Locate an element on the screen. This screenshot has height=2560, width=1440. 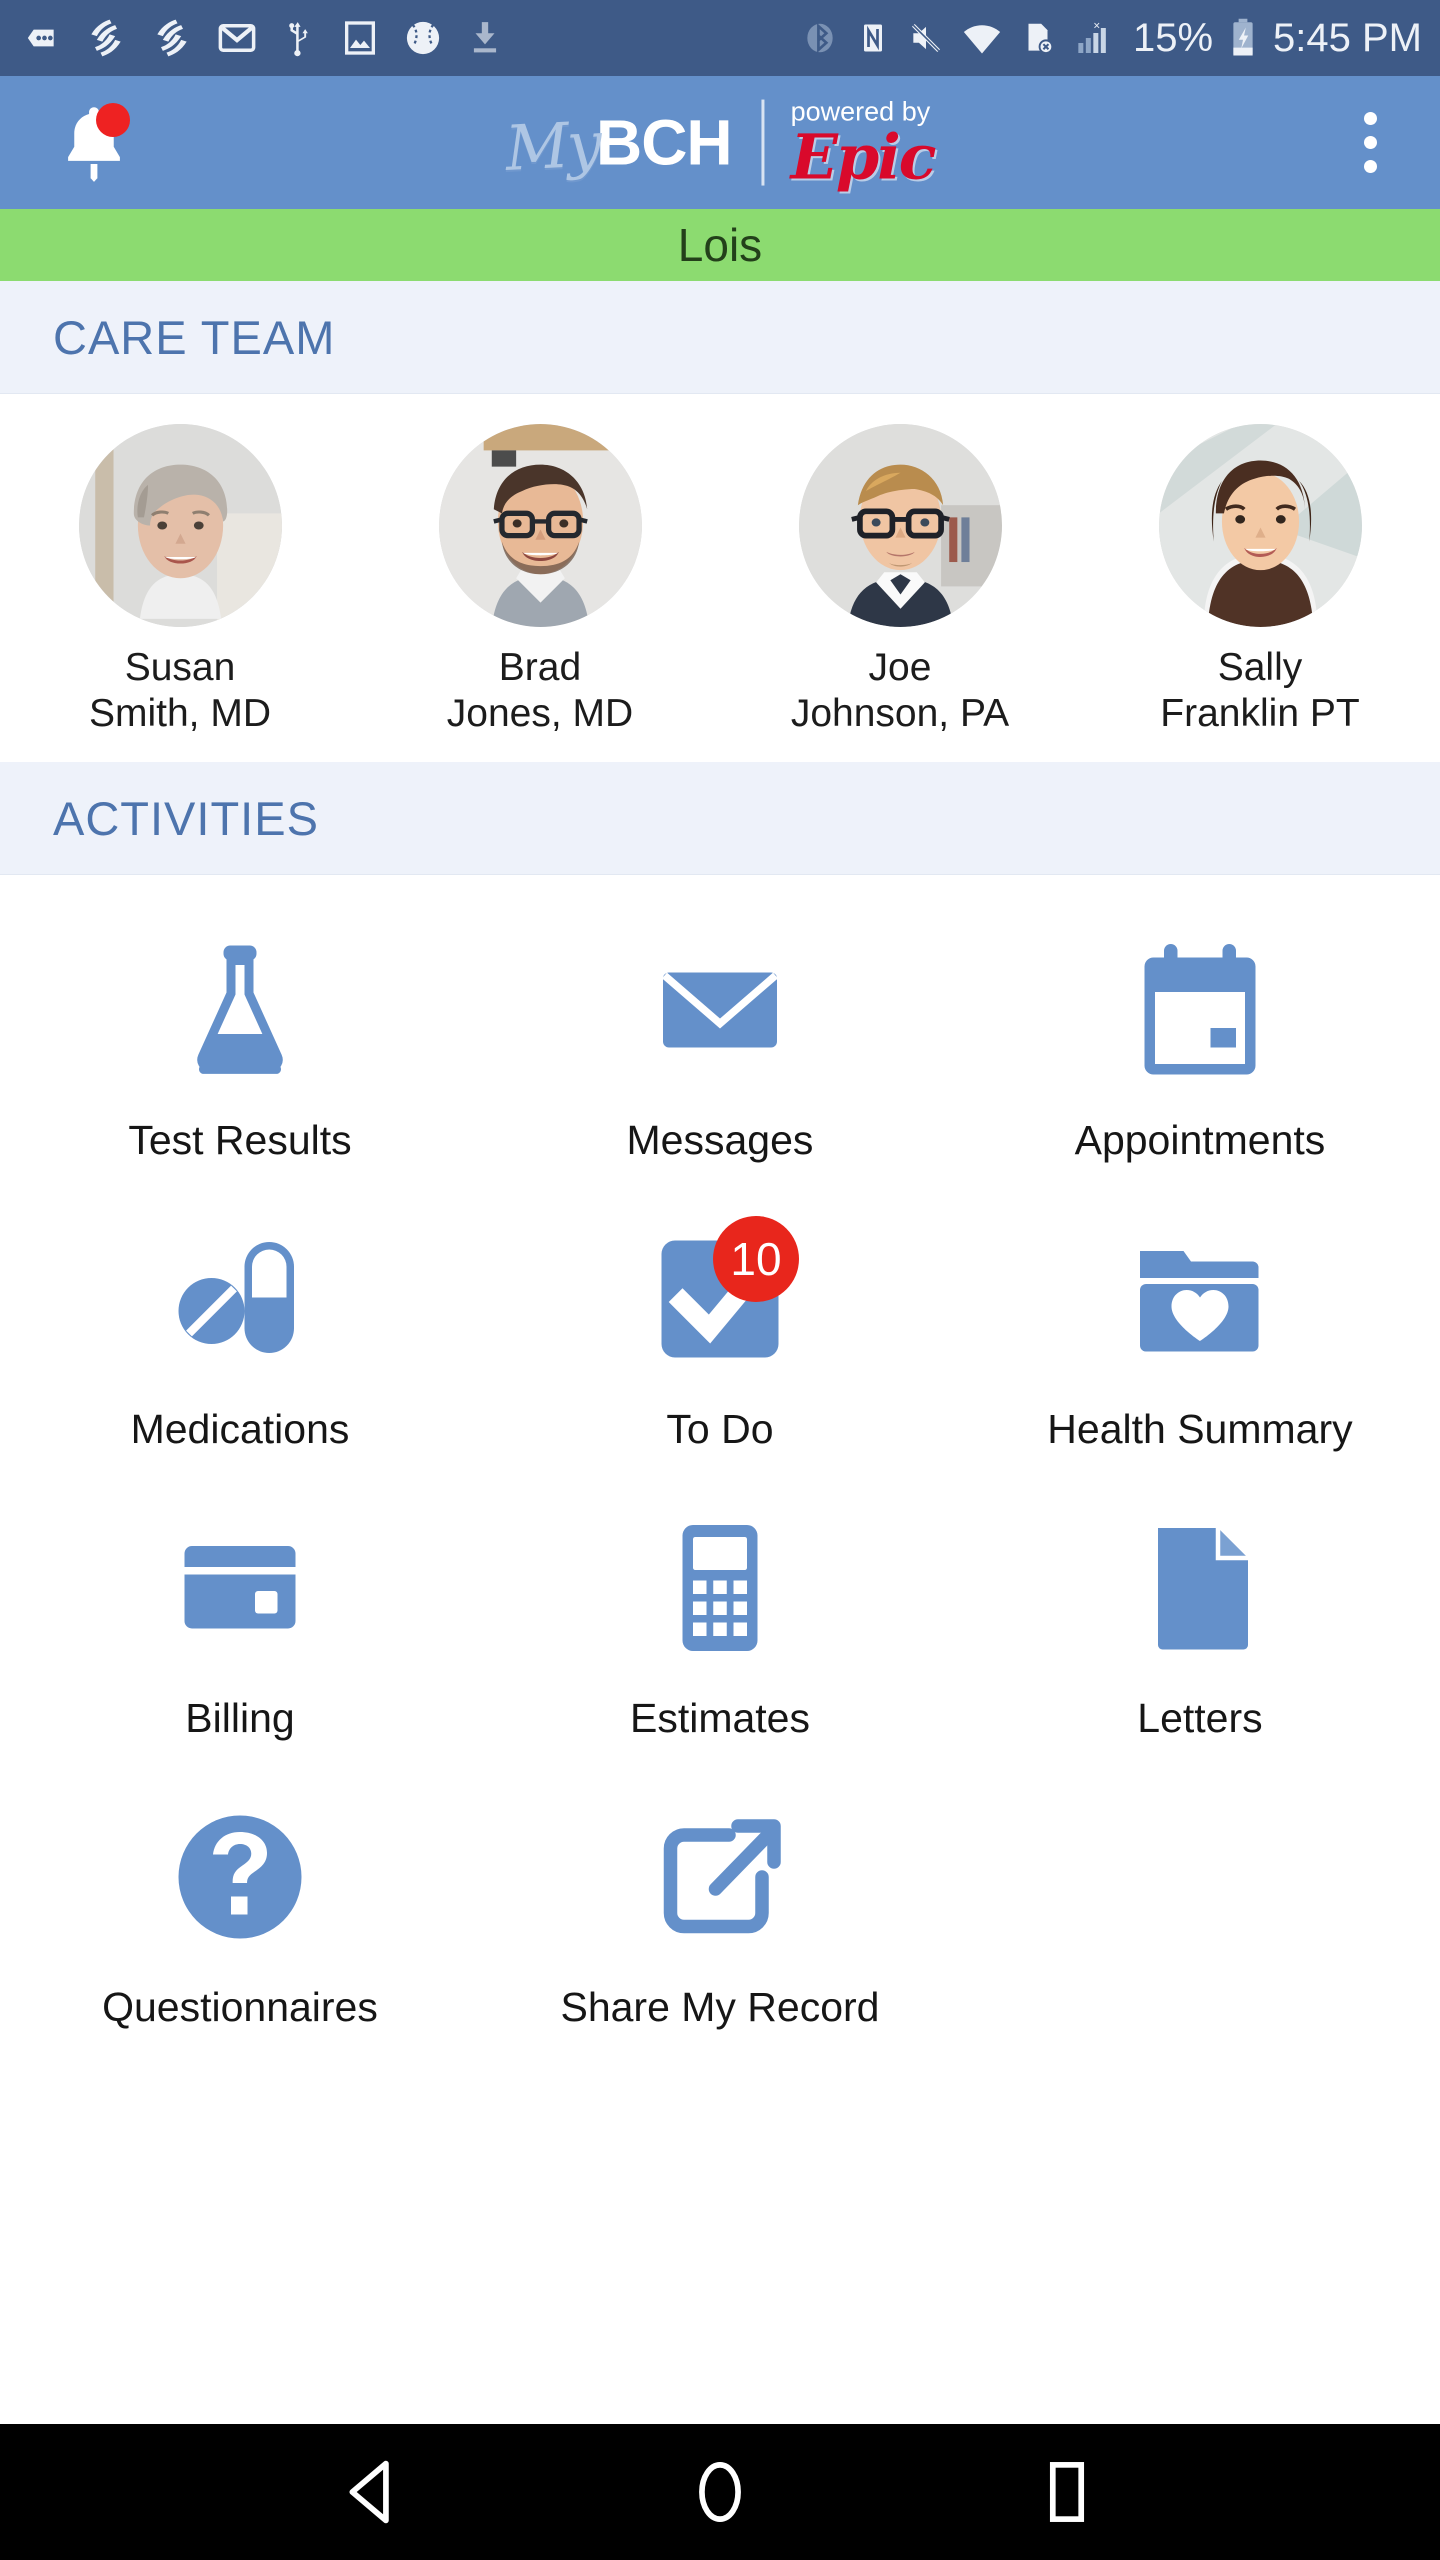
activity-label: To Do is located at coordinates (720, 1429).